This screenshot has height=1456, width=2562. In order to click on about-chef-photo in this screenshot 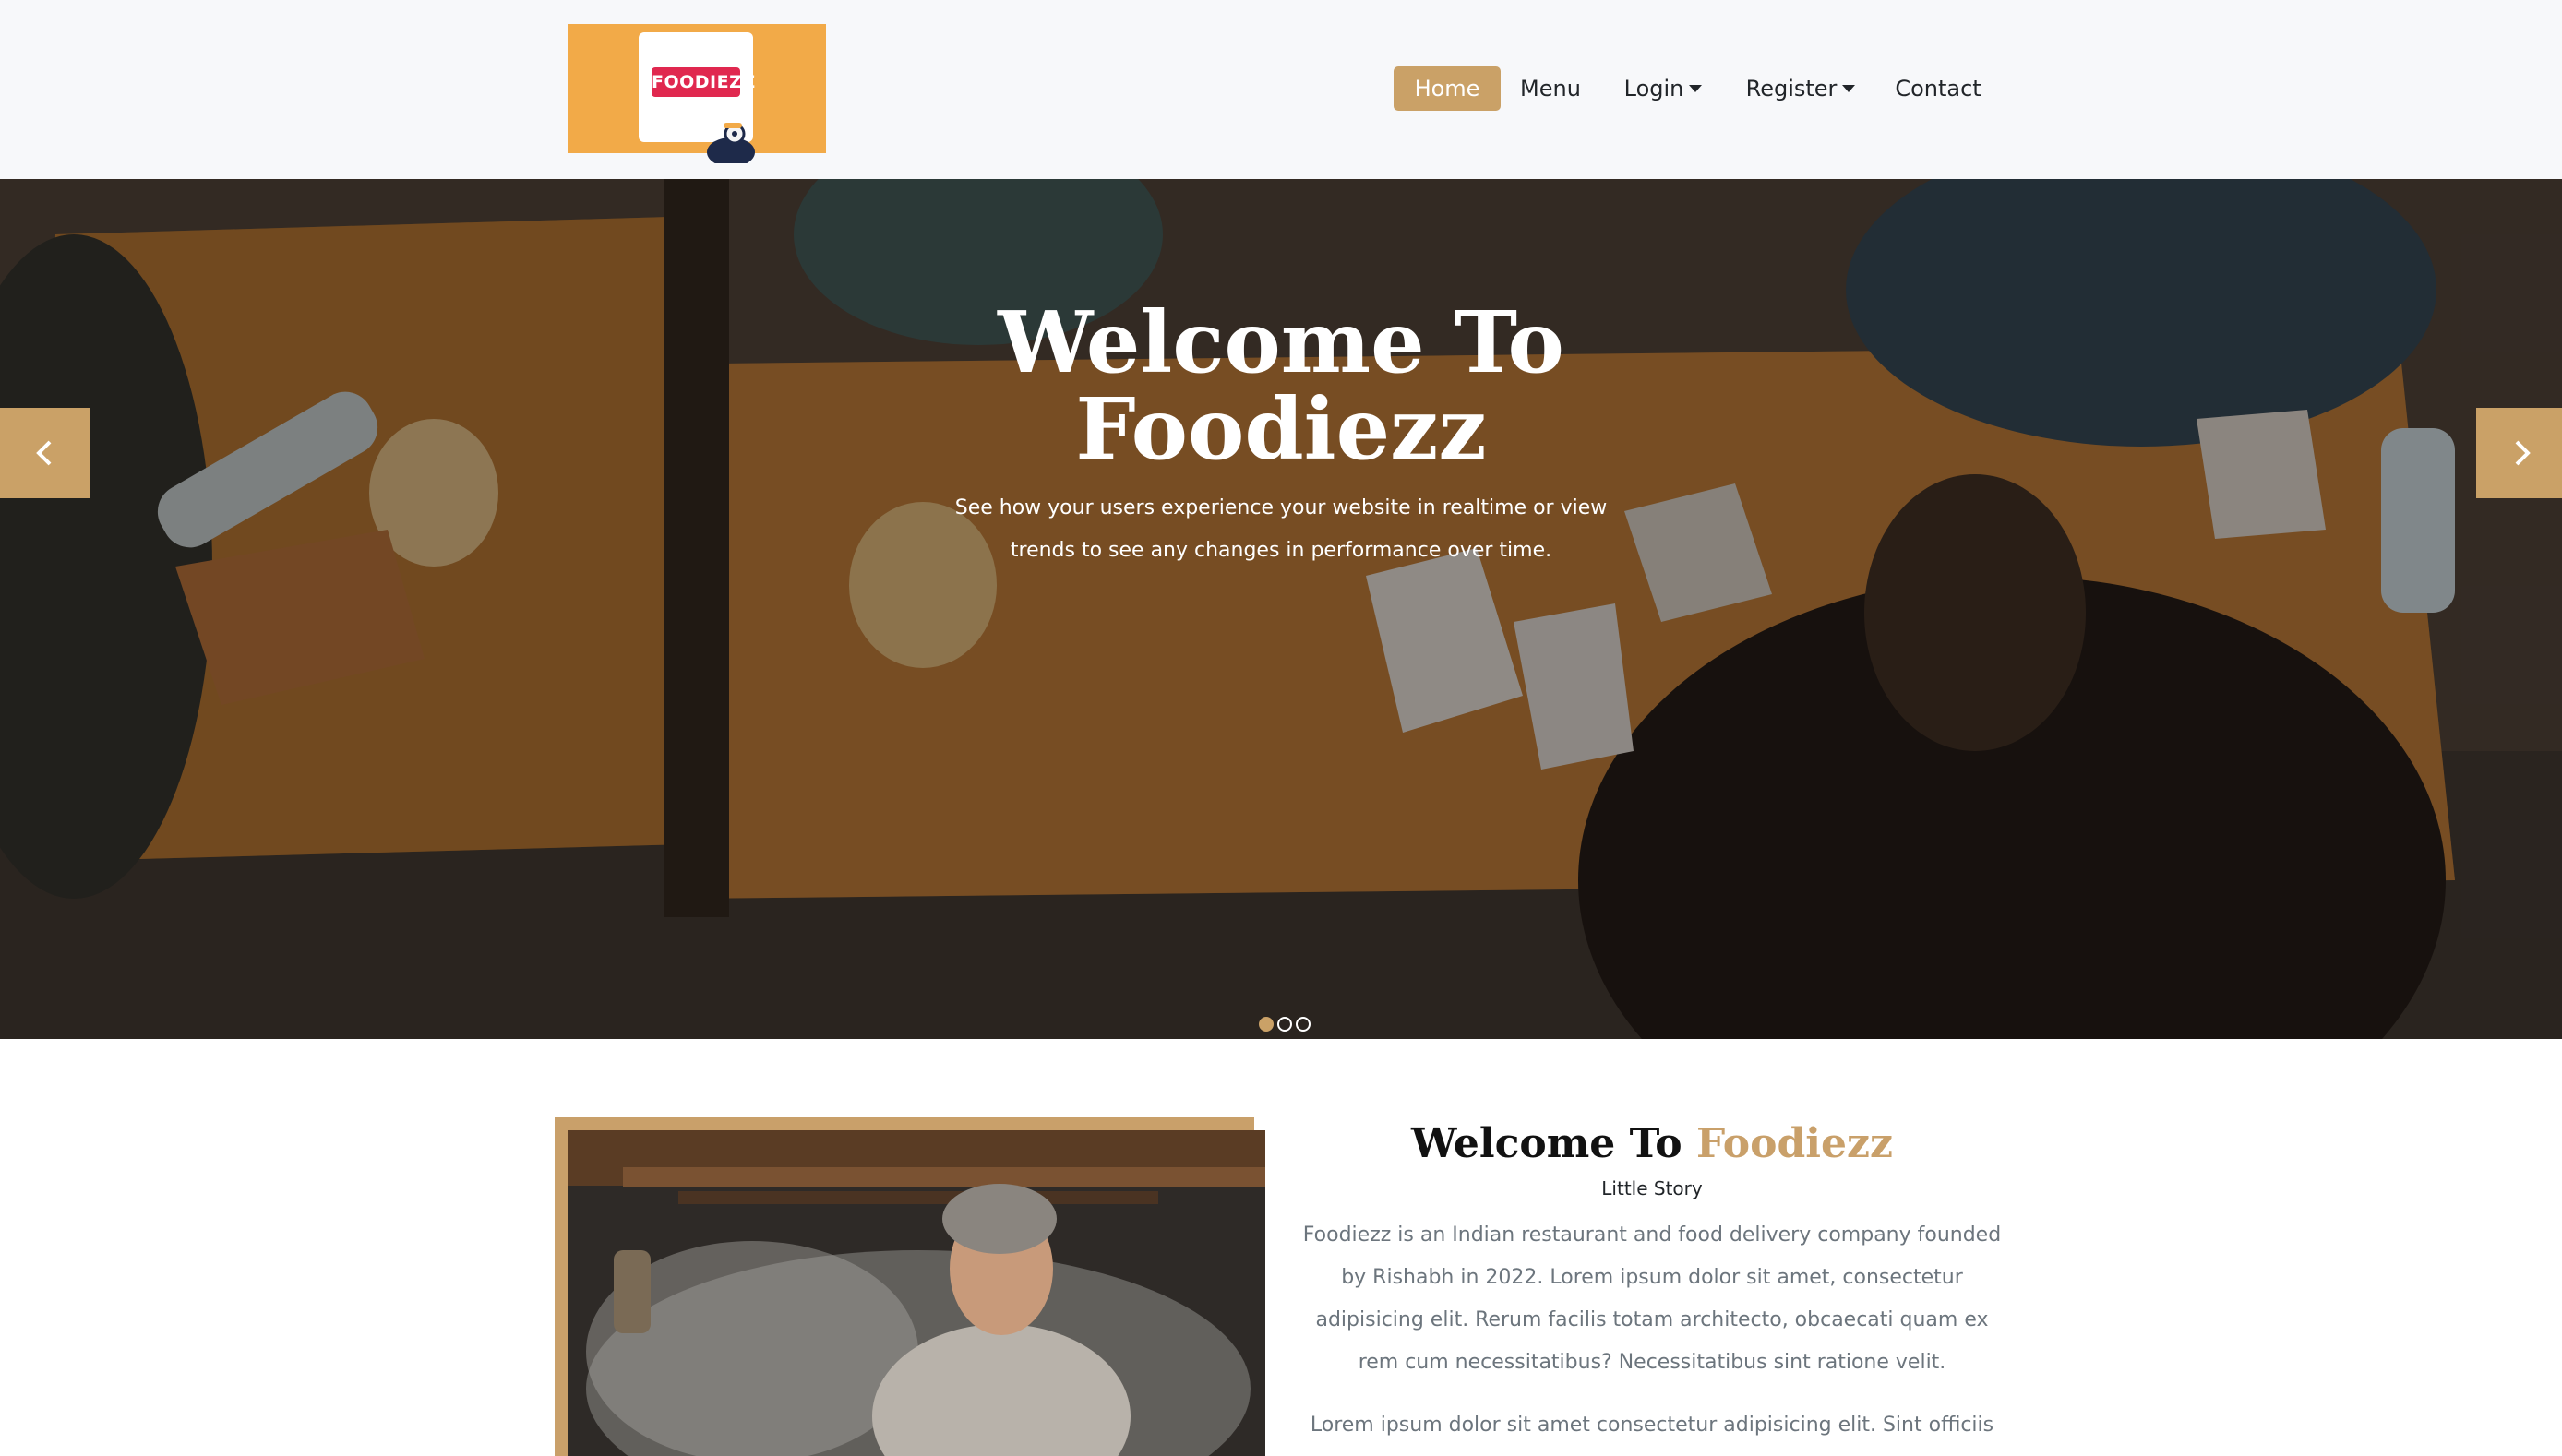, I will do `click(917, 1293)`.